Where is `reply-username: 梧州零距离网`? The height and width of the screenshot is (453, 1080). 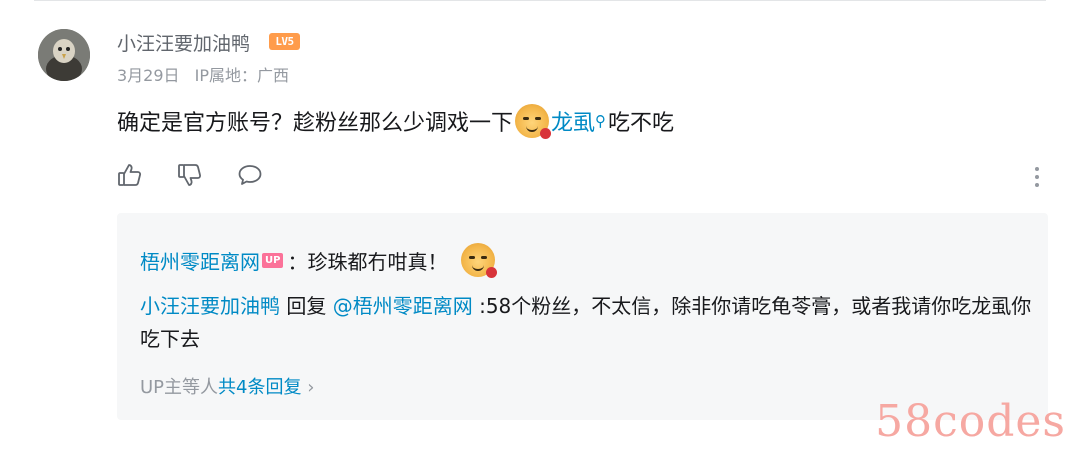 reply-username: 梧州零距离网 is located at coordinates (200, 260).